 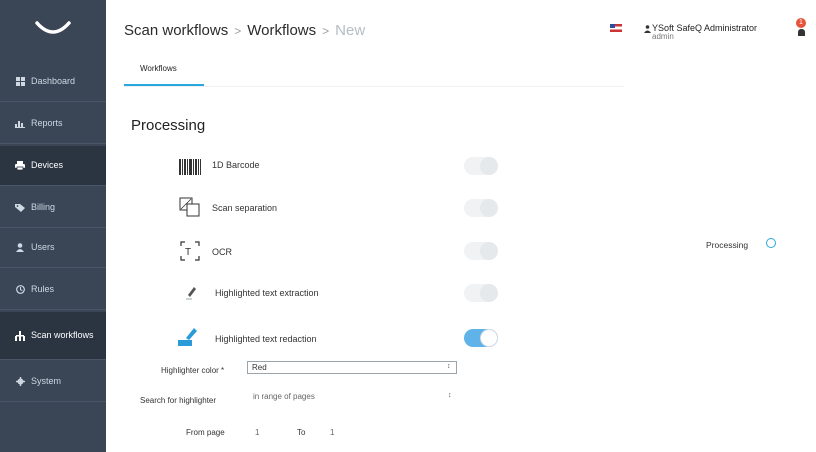 What do you see at coordinates (266, 339) in the screenshot?
I see `processing-row-label: Highlighted text redaction` at bounding box center [266, 339].